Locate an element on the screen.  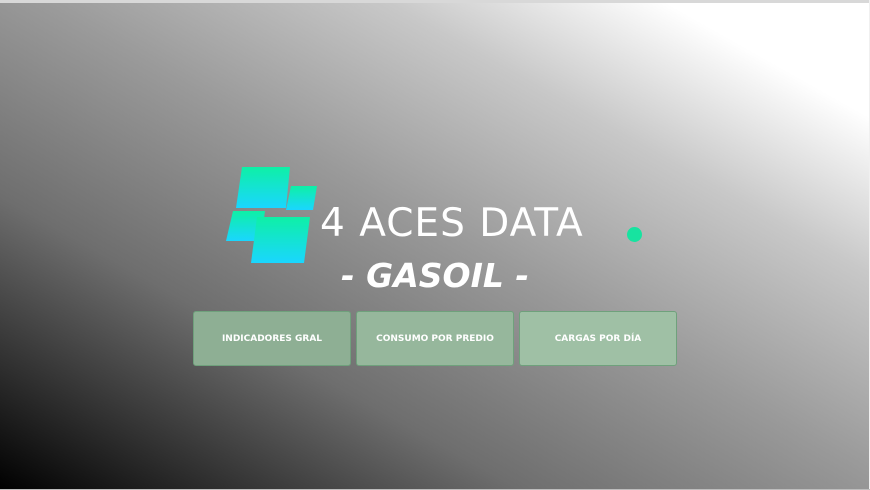
consumo-por-predio-button: CONSUMO POR PREDIO is located at coordinates (435, 338).